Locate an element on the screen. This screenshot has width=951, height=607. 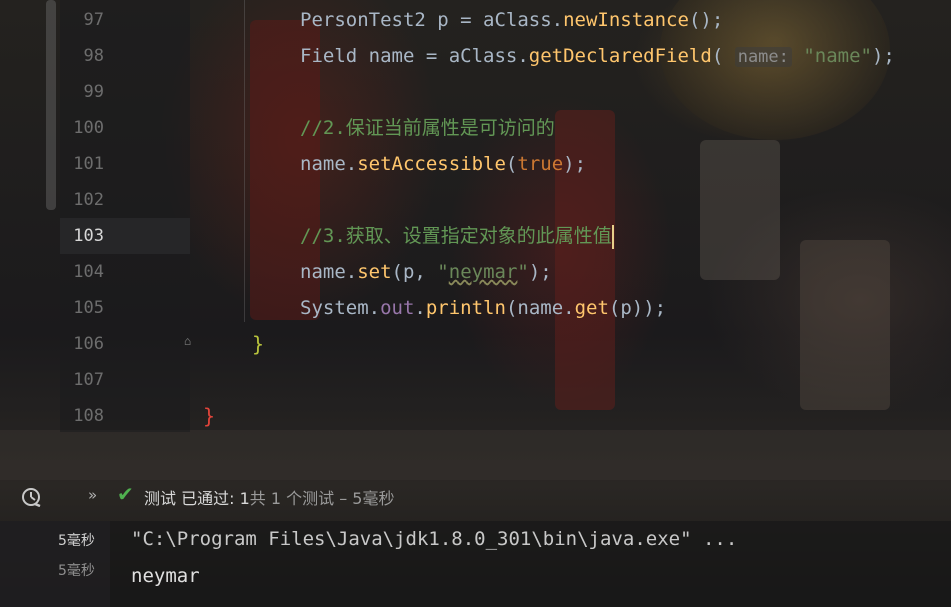
code-line-97: 97 PersonTest2 p = aClass.newInstance(); is located at coordinates (475, 20).